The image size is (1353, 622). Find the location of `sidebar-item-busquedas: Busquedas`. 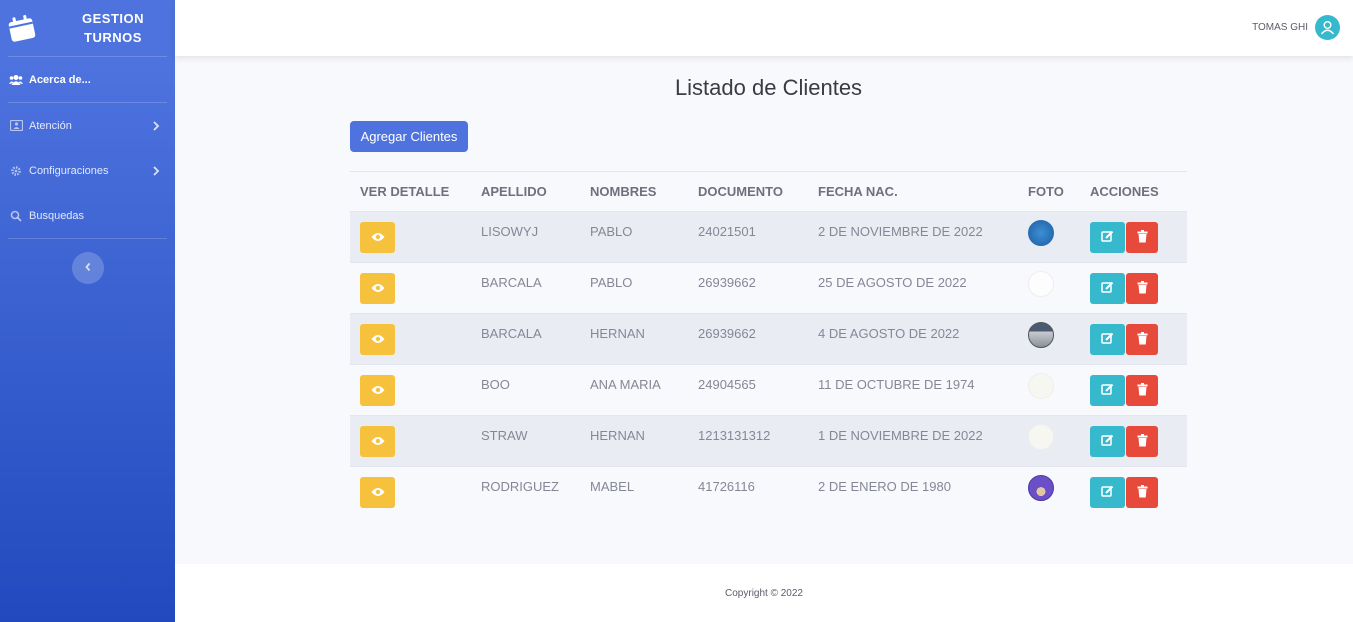

sidebar-item-busquedas: Busquedas is located at coordinates (87, 215).